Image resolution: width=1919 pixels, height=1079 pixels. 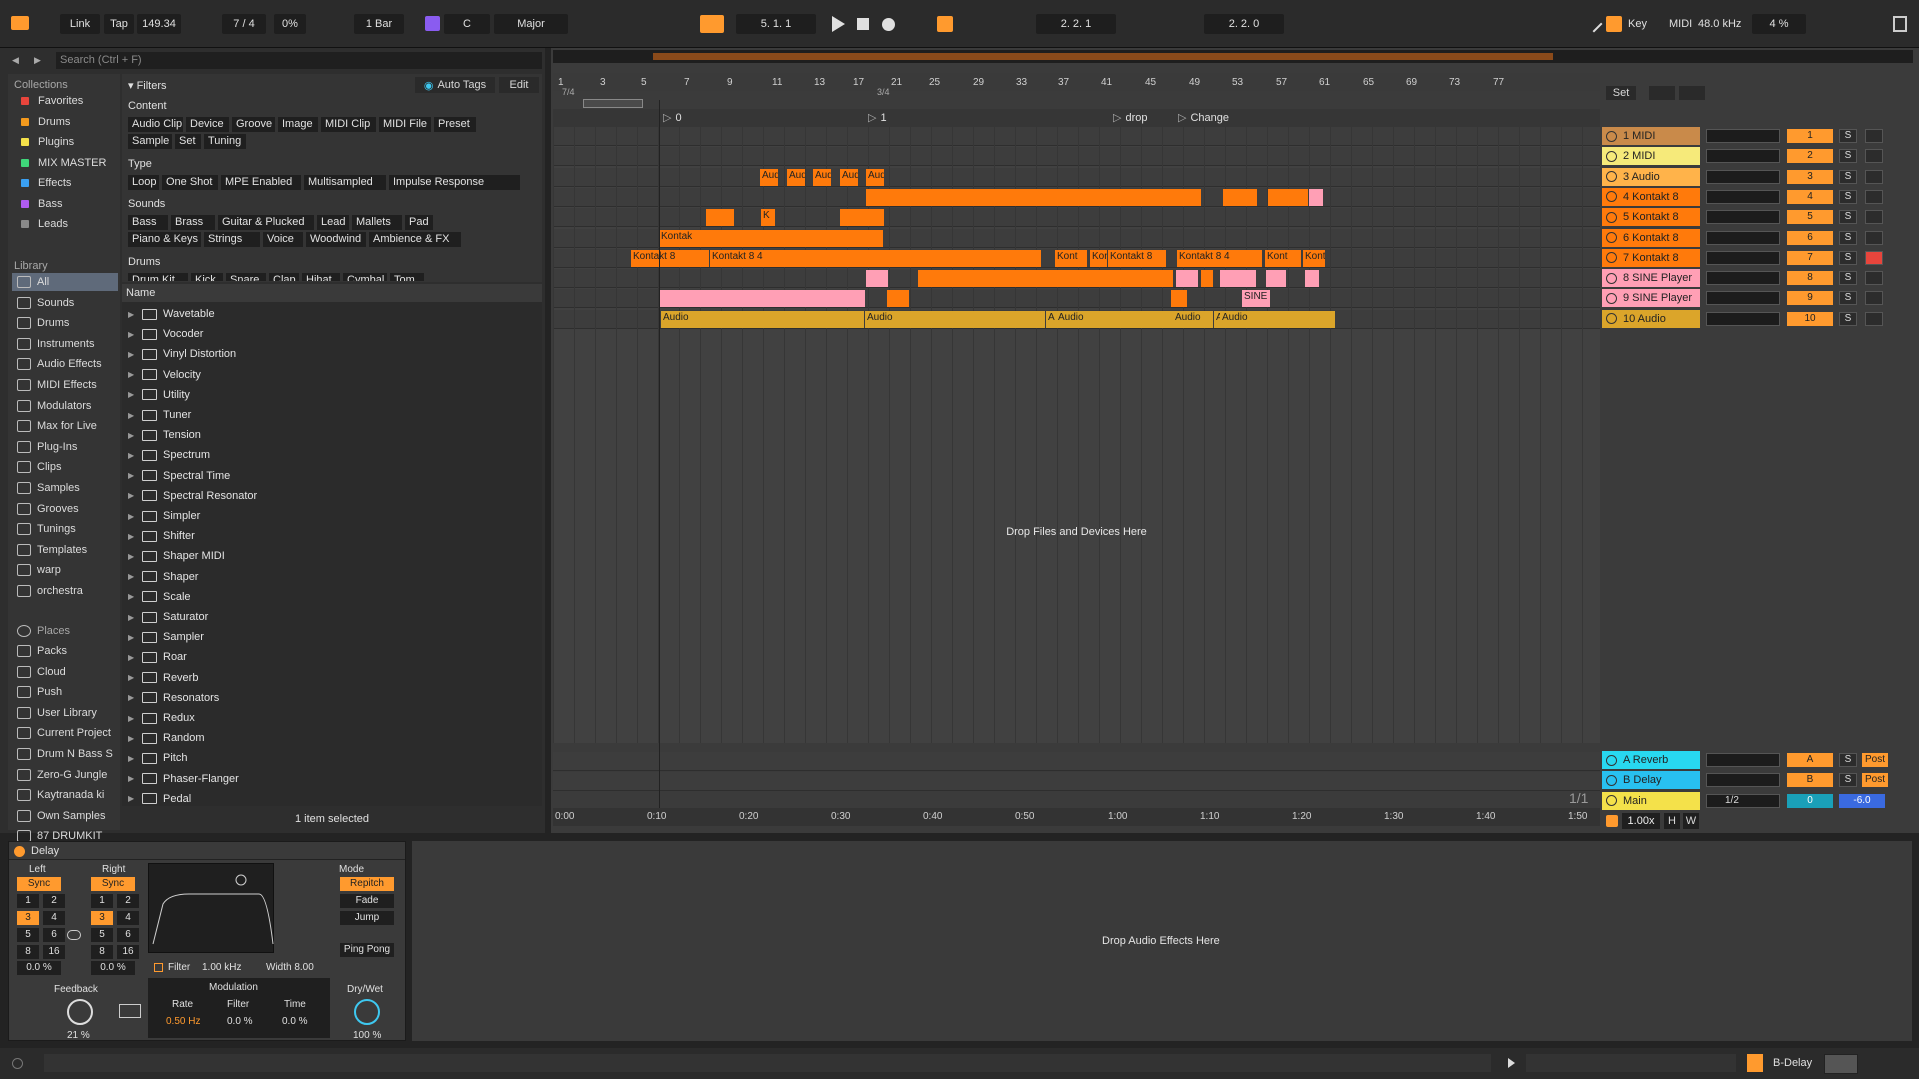 What do you see at coordinates (1743, 780) in the screenshot?
I see `return-volume` at bounding box center [1743, 780].